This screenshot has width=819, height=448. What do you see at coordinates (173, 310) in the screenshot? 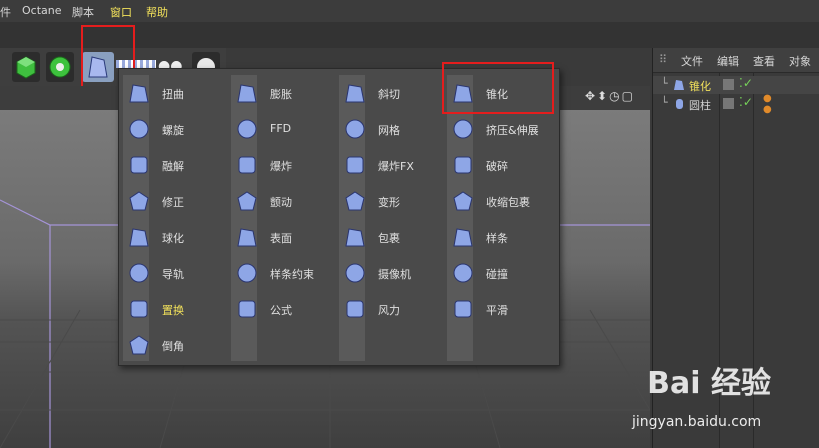
I see `menu-item-label: 置换` at bounding box center [173, 310].